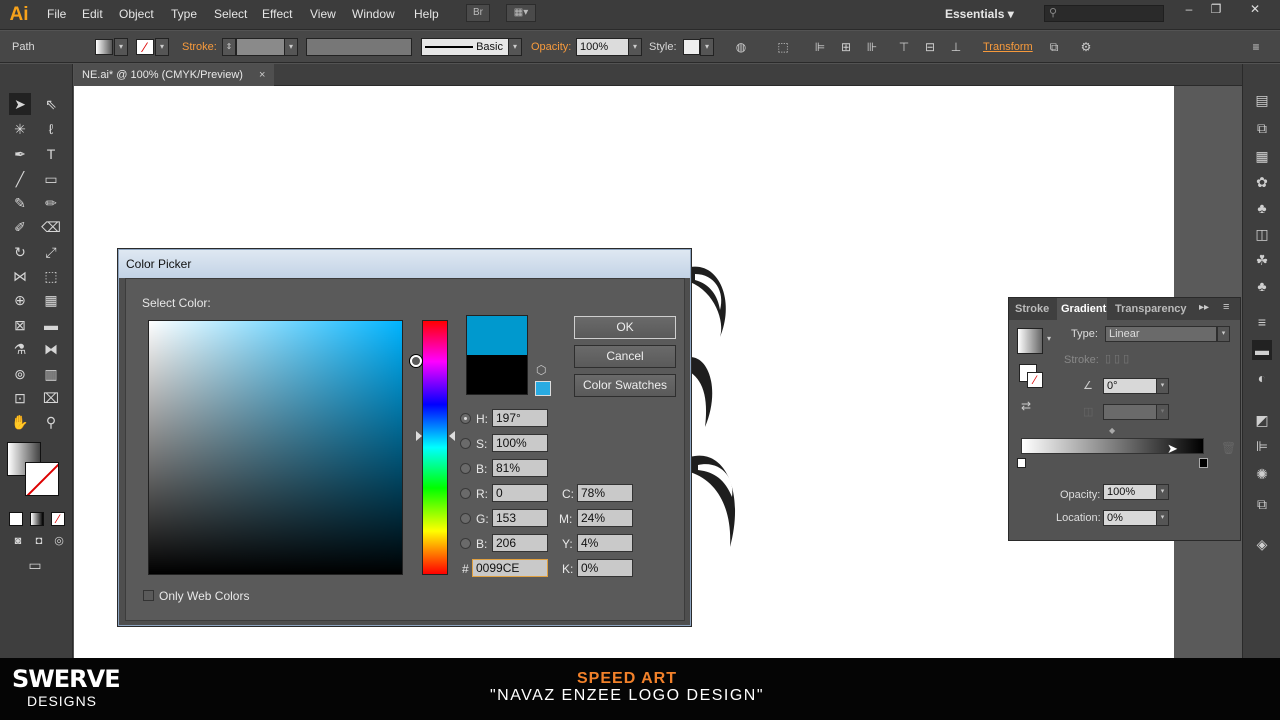  What do you see at coordinates (42, 479) in the screenshot?
I see `stroke-color-box` at bounding box center [42, 479].